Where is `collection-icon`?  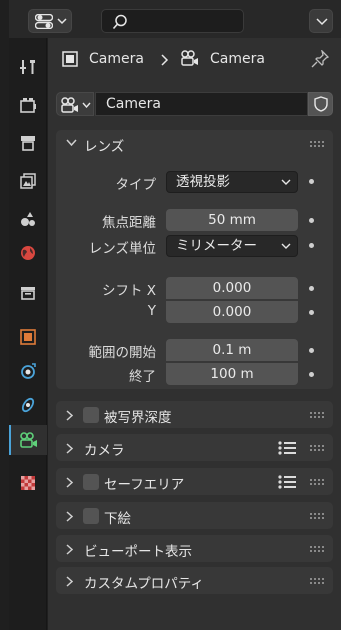
collection-icon is located at coordinates (28, 293).